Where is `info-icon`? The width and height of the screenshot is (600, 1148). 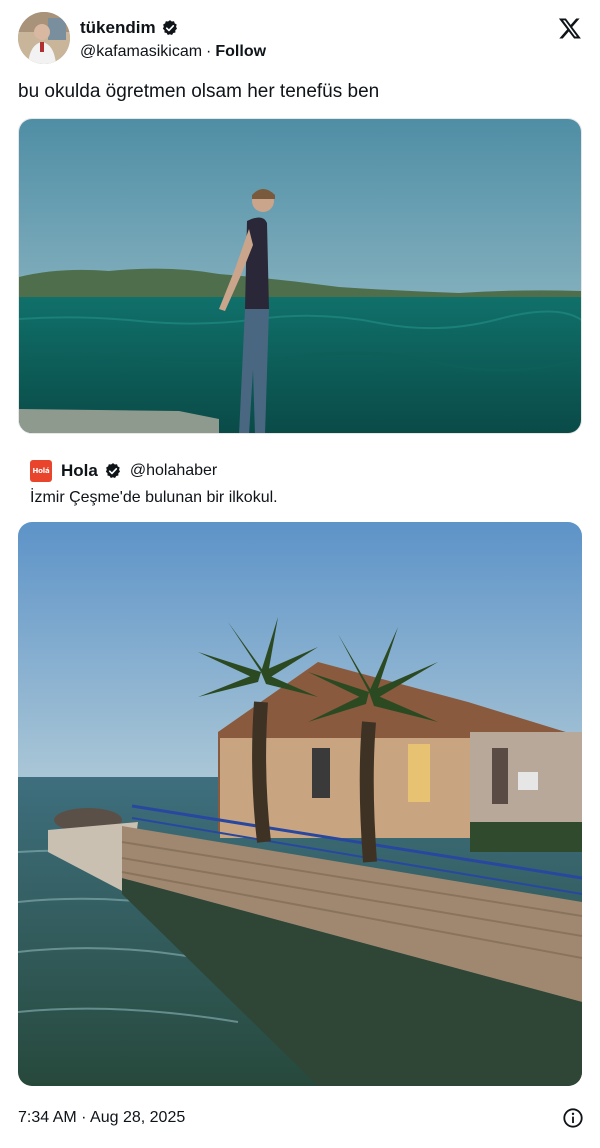 info-icon is located at coordinates (573, 1118).